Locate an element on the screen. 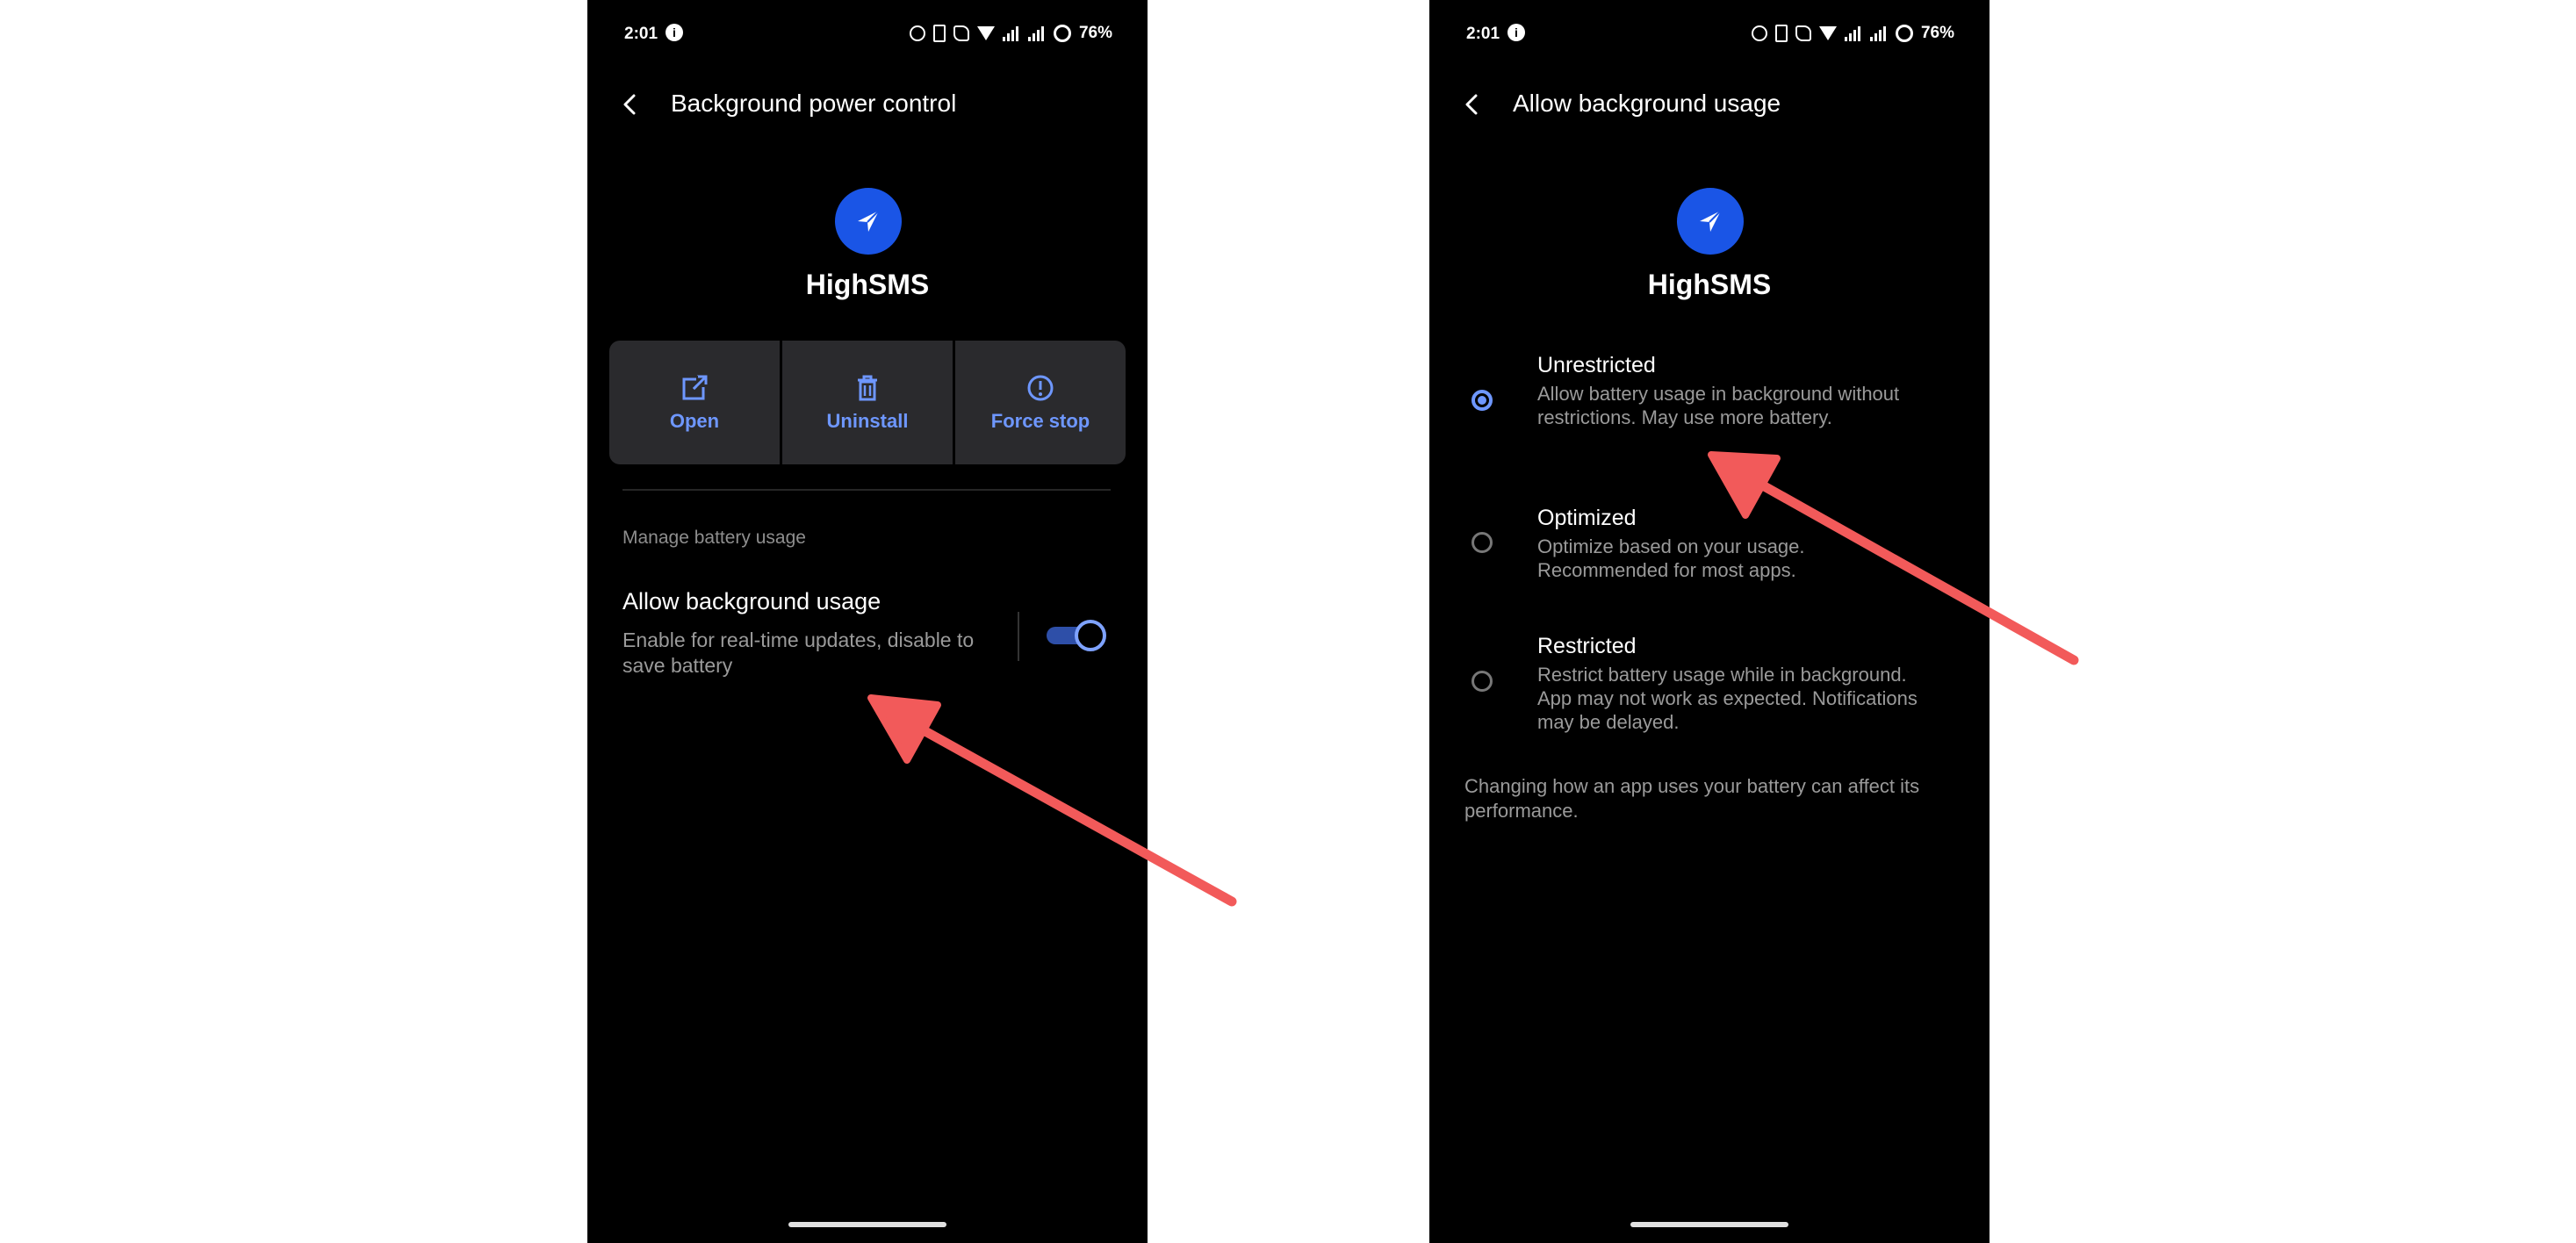  app-bar: Background power control is located at coordinates (867, 103).